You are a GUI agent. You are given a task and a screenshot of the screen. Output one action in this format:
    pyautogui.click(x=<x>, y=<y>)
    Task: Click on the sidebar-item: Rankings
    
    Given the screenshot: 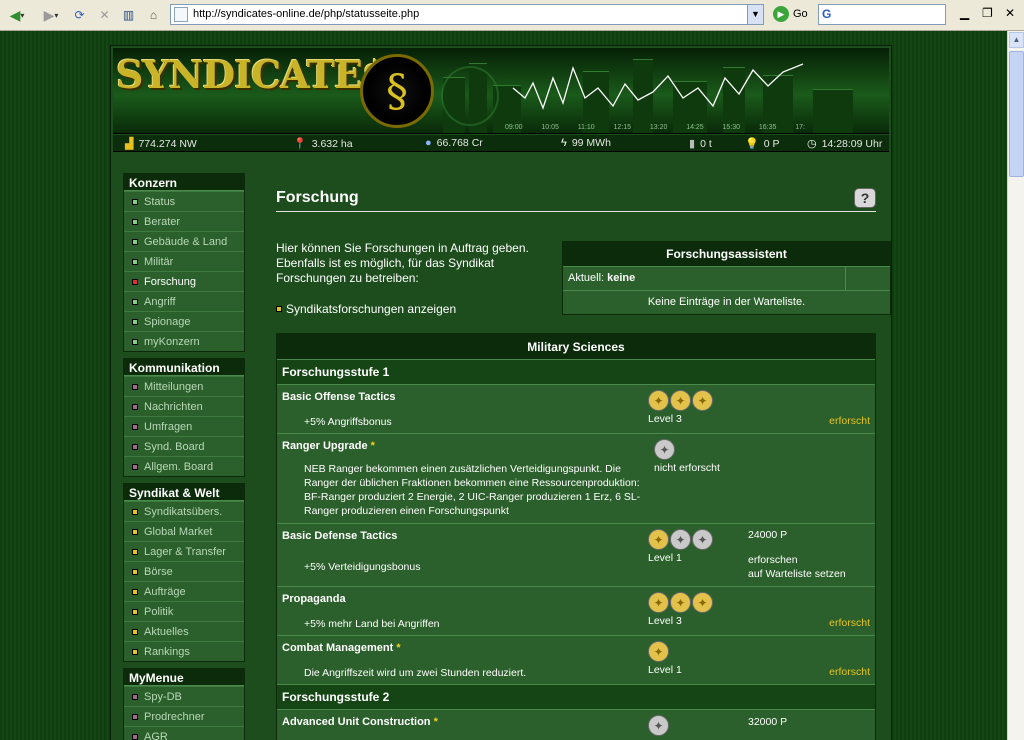 What is the action you would take?
    pyautogui.click(x=184, y=651)
    